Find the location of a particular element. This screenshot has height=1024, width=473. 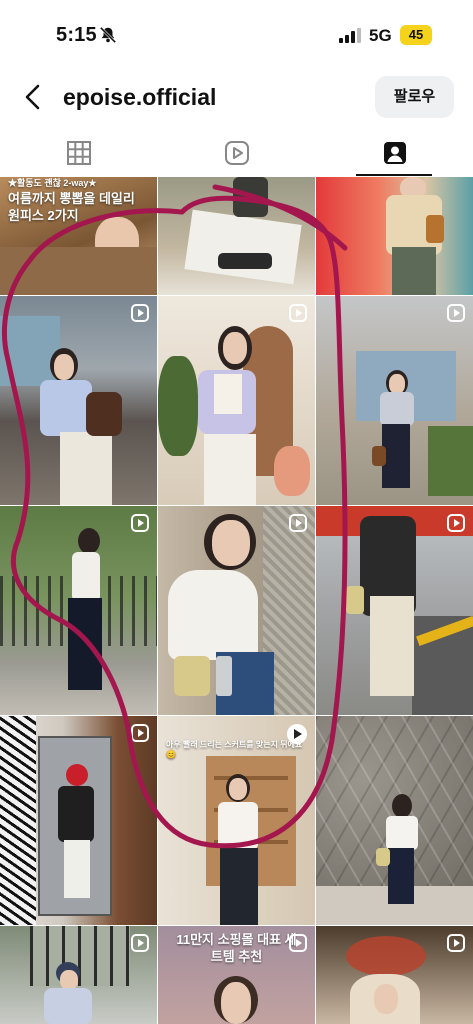

post-caption-top: ★활동도 괜찮 2-way★ is located at coordinates (52, 183).